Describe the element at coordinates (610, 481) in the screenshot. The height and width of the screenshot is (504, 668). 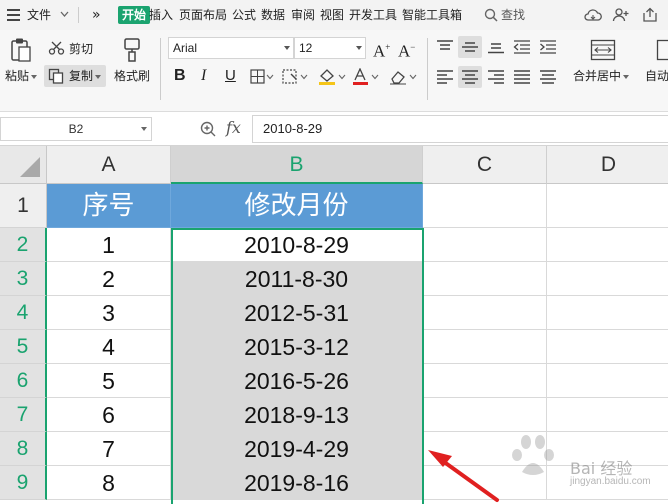
I see `watermark-url: jingyan.baidu.com` at that location.